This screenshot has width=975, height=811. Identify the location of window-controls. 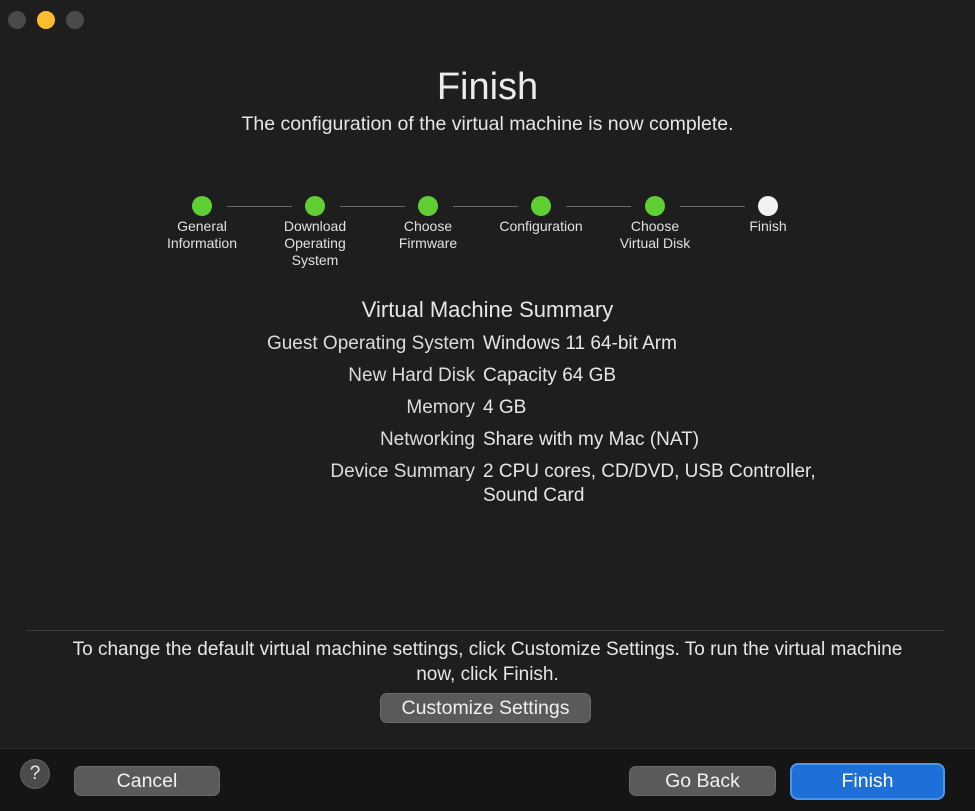
(46, 20).